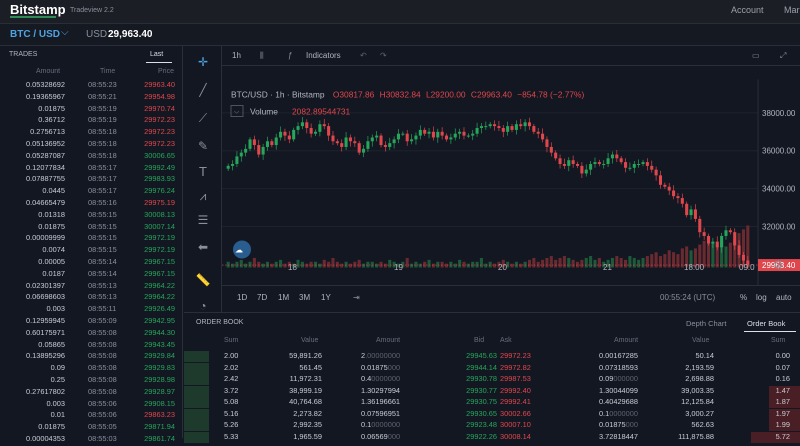 This screenshot has width=800, height=446. I want to click on brush-icon: ✎, so click(203, 146).